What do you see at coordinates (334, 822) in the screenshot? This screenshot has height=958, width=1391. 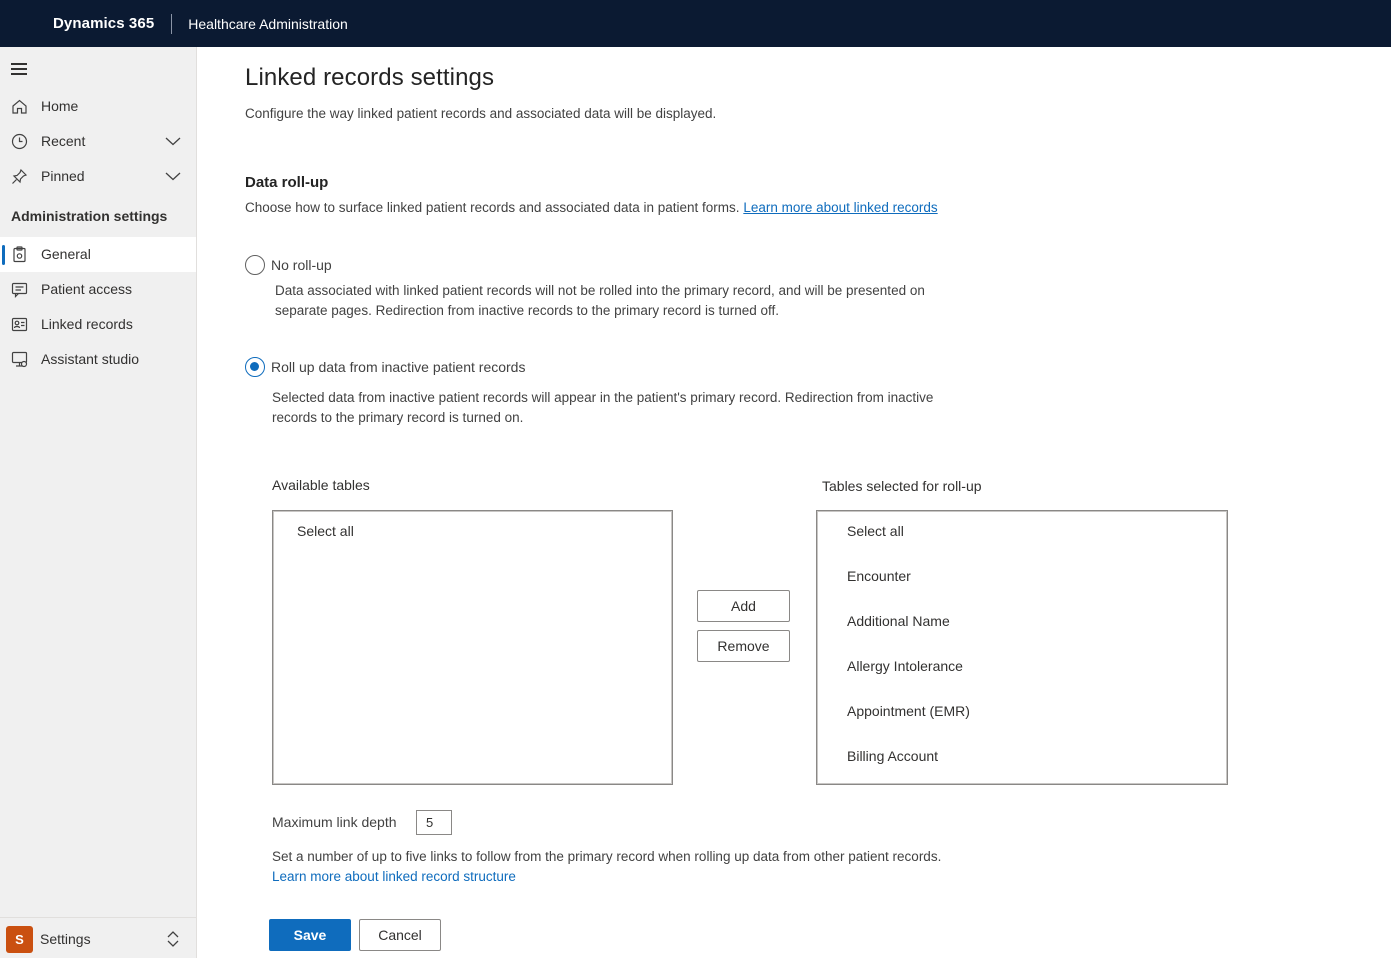 I see `max-link-depth-label: Maximum link depth` at bounding box center [334, 822].